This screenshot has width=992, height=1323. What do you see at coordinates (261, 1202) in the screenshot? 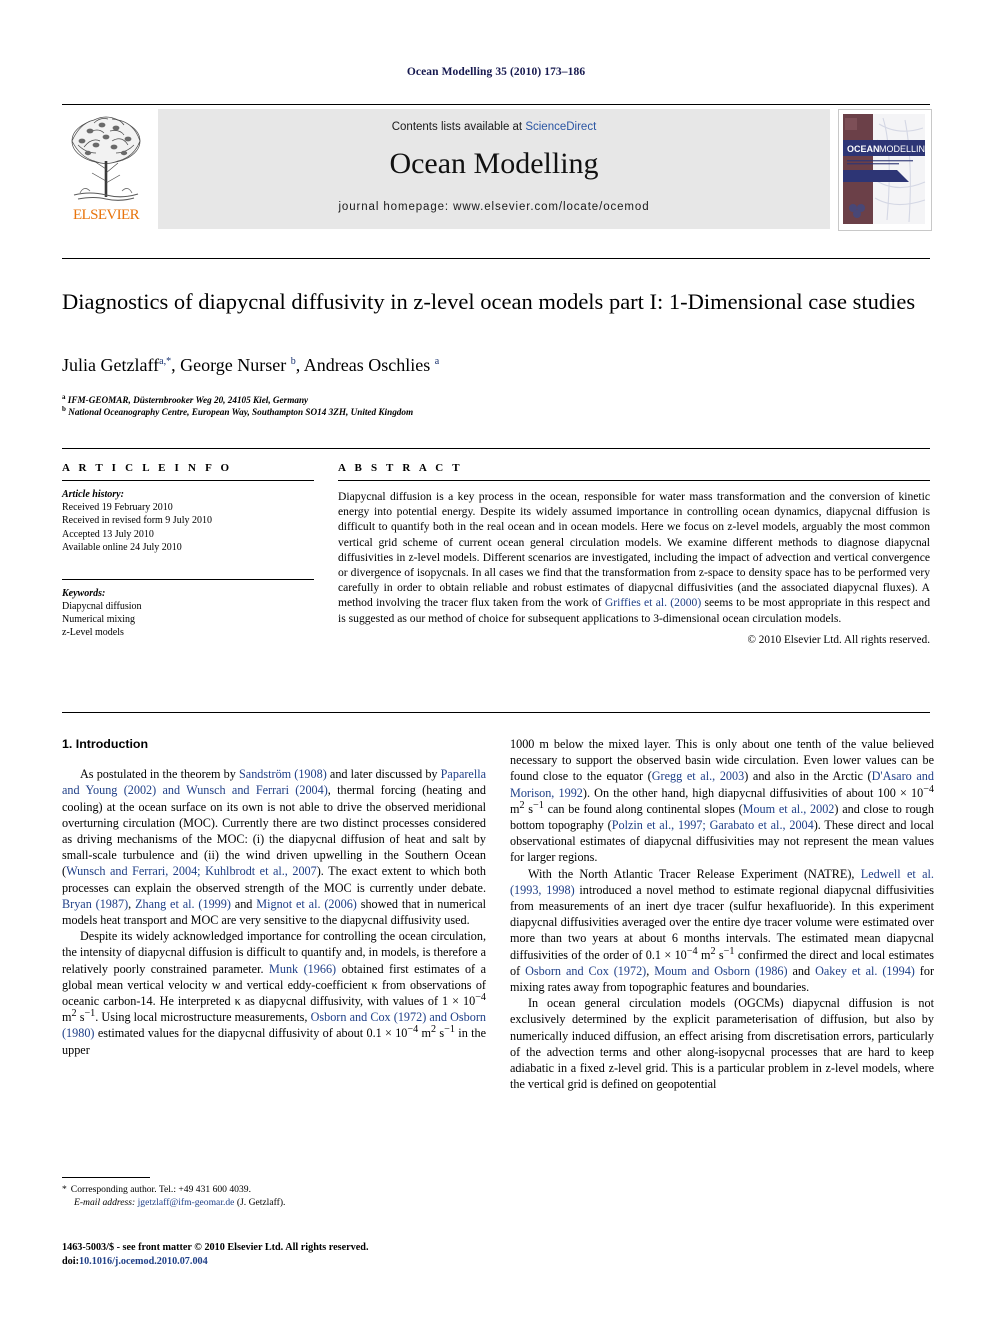
I see `email-owner: (J. Getzlaff).` at bounding box center [261, 1202].